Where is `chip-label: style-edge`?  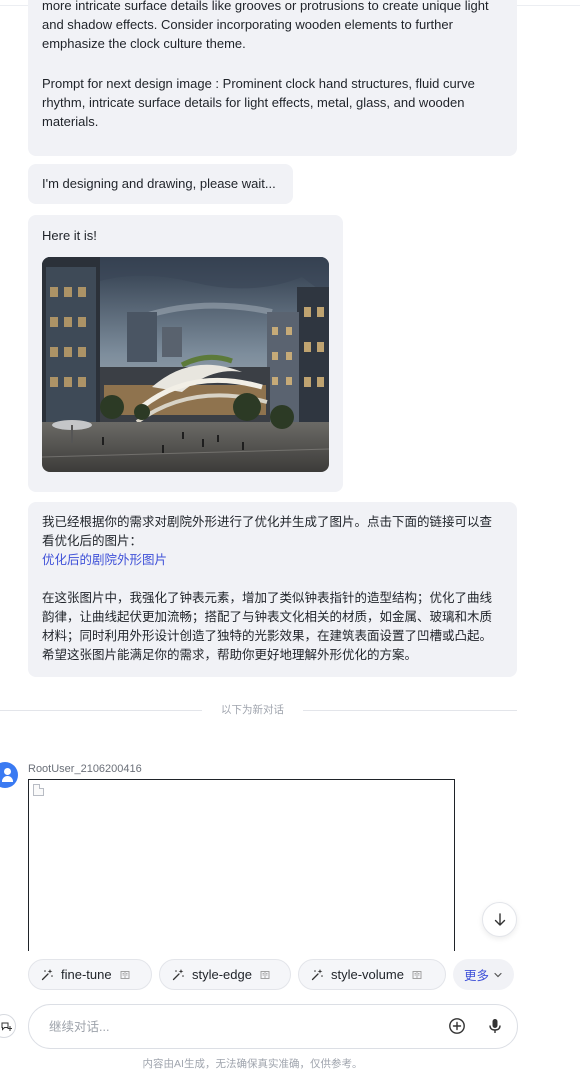 chip-label: style-edge is located at coordinates (222, 974).